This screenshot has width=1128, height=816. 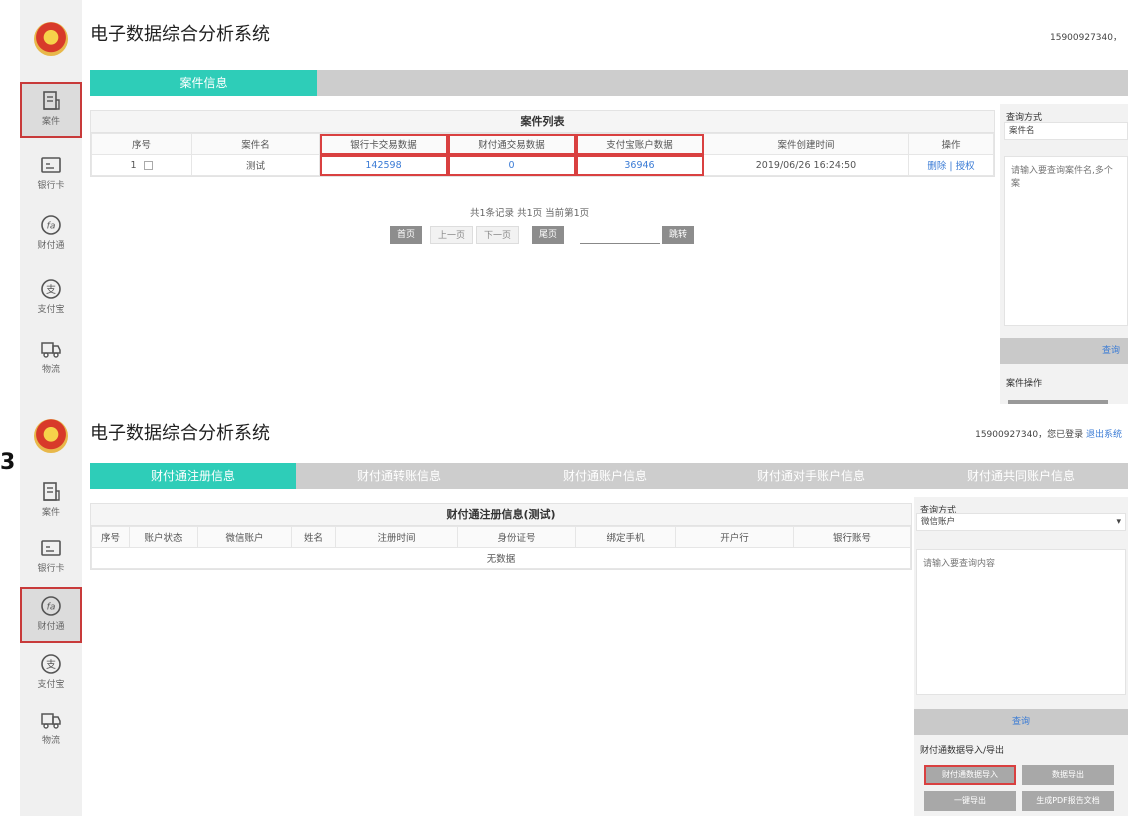 I want to click on tab-tenpay-registration: 财付通注册信息, so click(x=193, y=476).